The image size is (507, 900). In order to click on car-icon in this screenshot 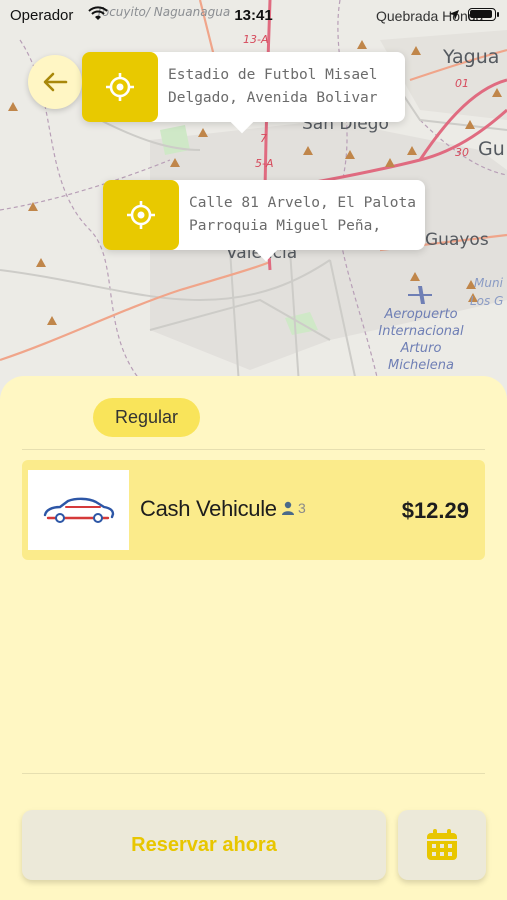, I will do `click(78, 510)`.